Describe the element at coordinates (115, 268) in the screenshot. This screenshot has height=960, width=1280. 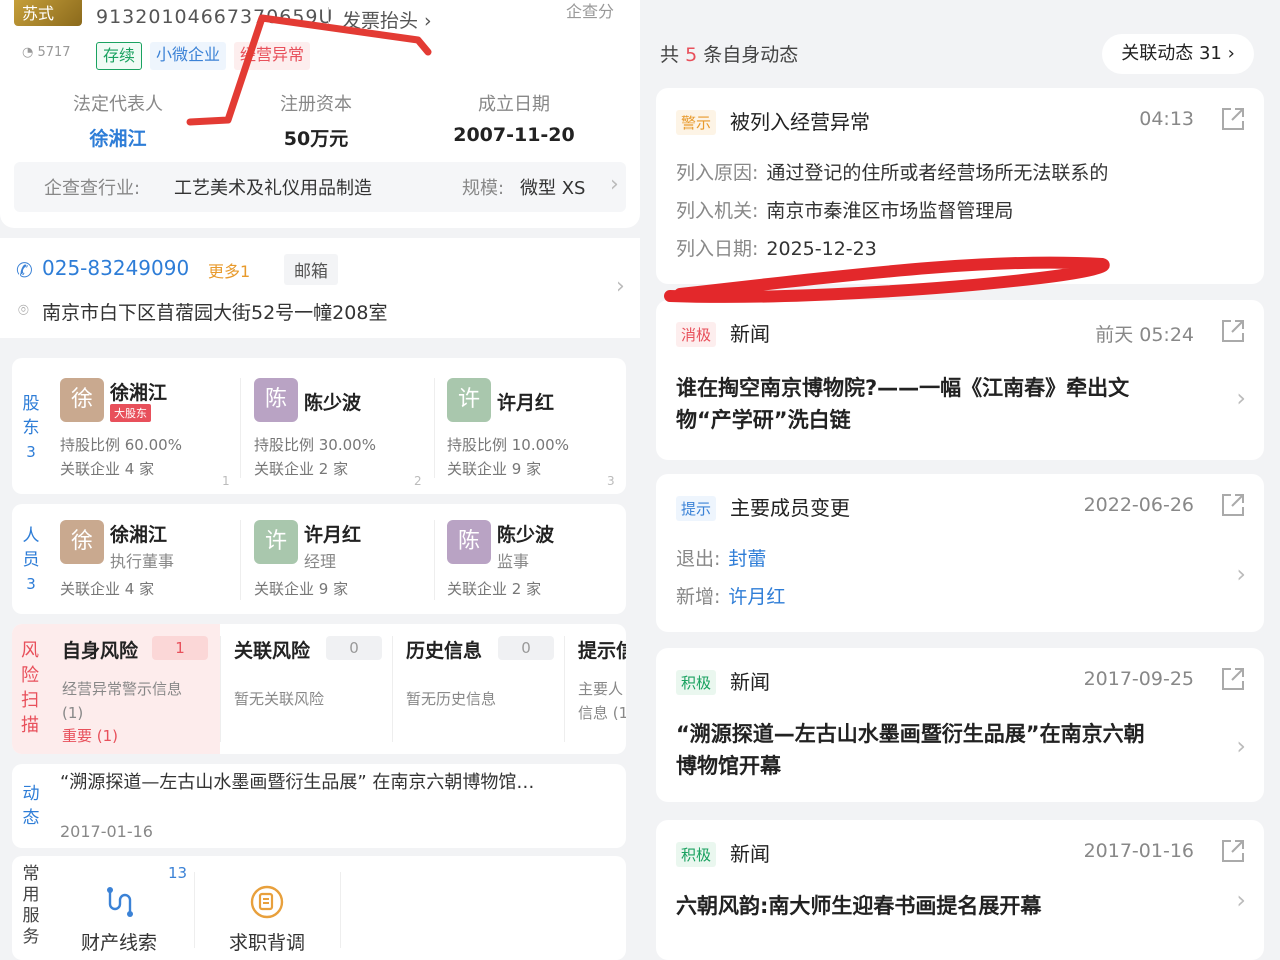
I see `phone-link: 025-83249090` at that location.